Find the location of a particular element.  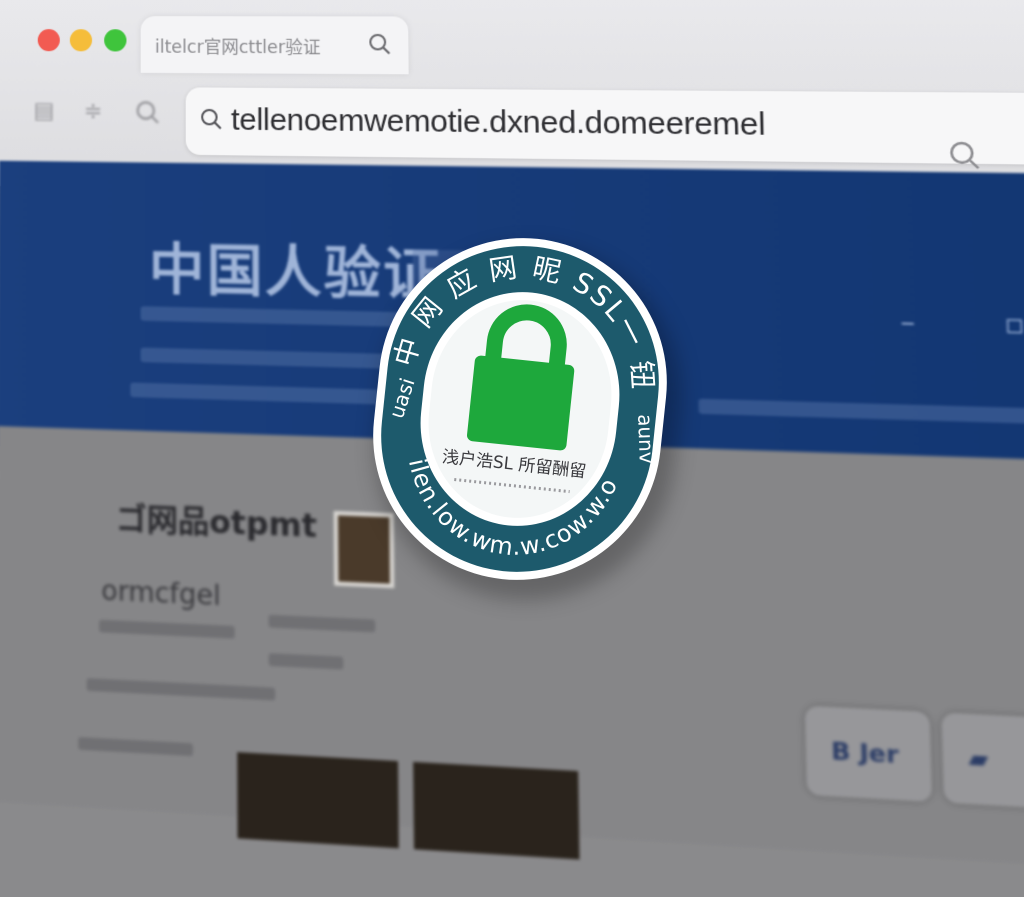

action-button: B Jer is located at coordinates (868, 754).